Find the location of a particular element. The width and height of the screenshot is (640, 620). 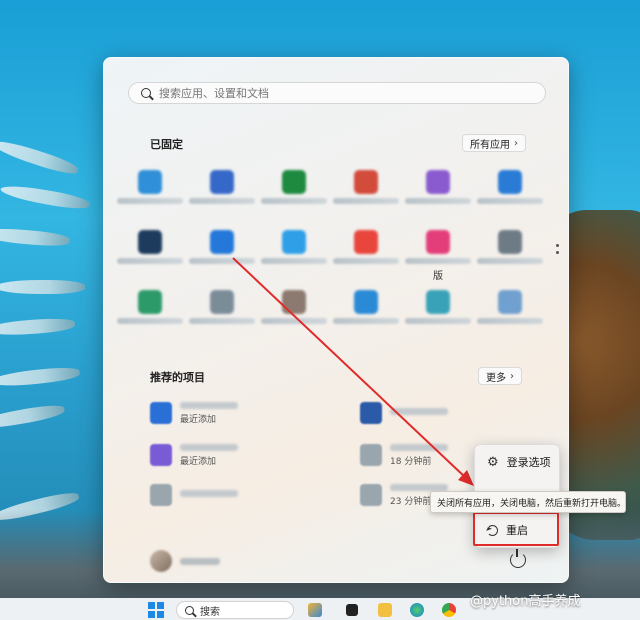

user-account is located at coordinates (185, 561).